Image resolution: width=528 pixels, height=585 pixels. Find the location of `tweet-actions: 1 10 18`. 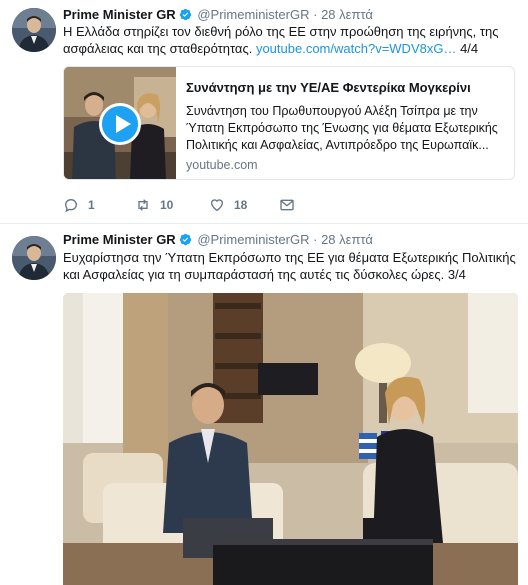

tweet-actions: 1 10 18 is located at coordinates (193, 205).